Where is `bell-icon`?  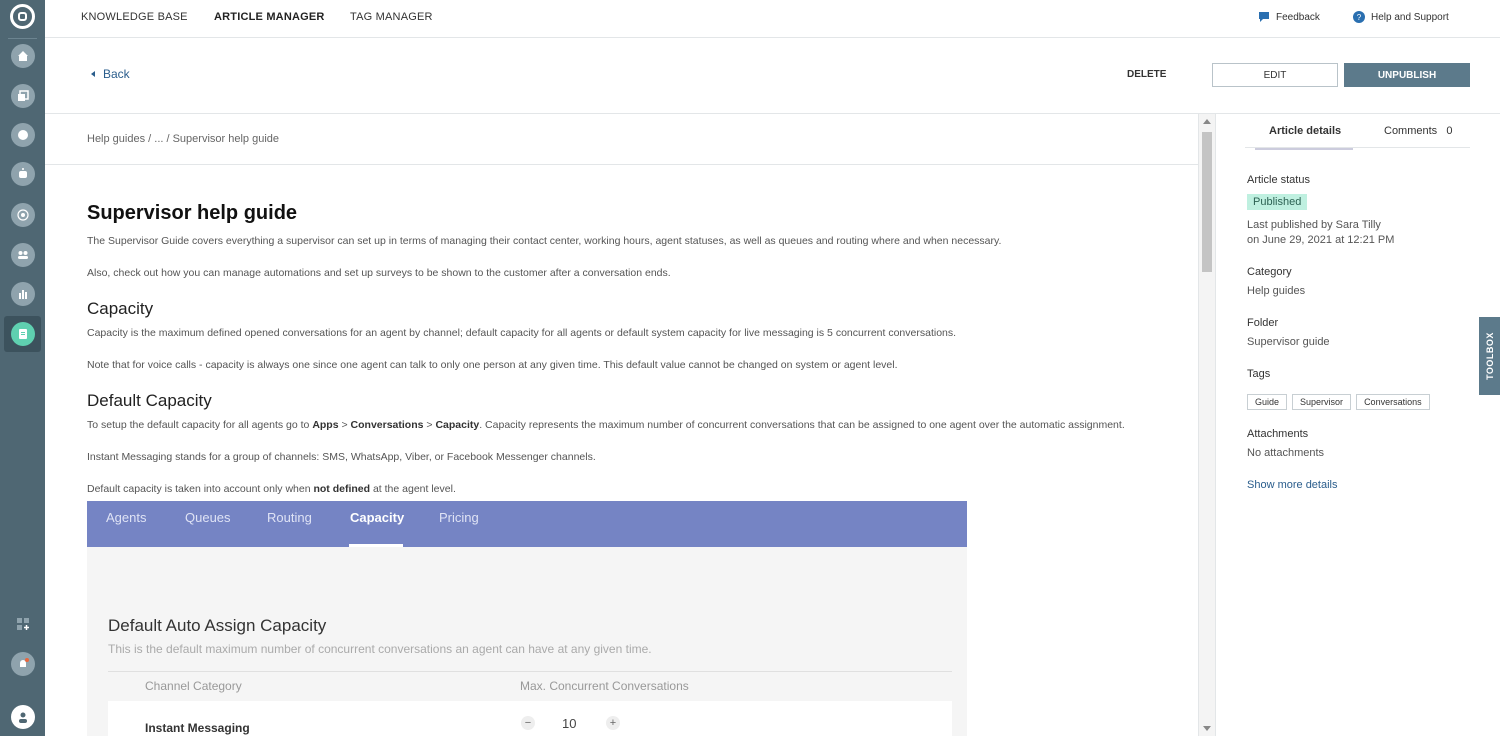
bell-icon is located at coordinates (23, 664).